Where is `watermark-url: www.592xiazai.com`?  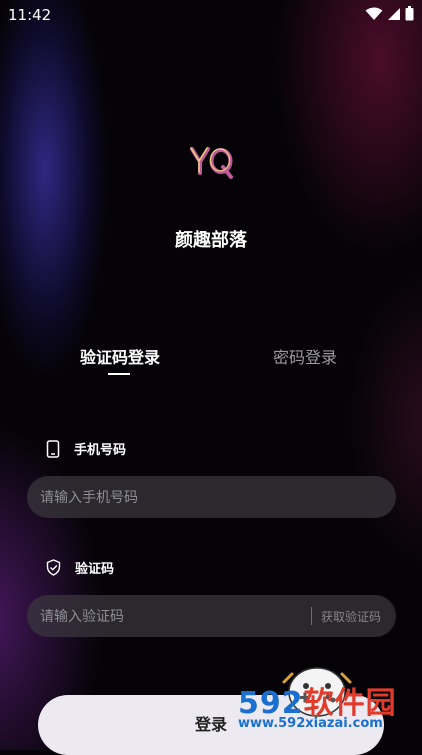
watermark-url: www.592xiazai.com is located at coordinates (310, 723).